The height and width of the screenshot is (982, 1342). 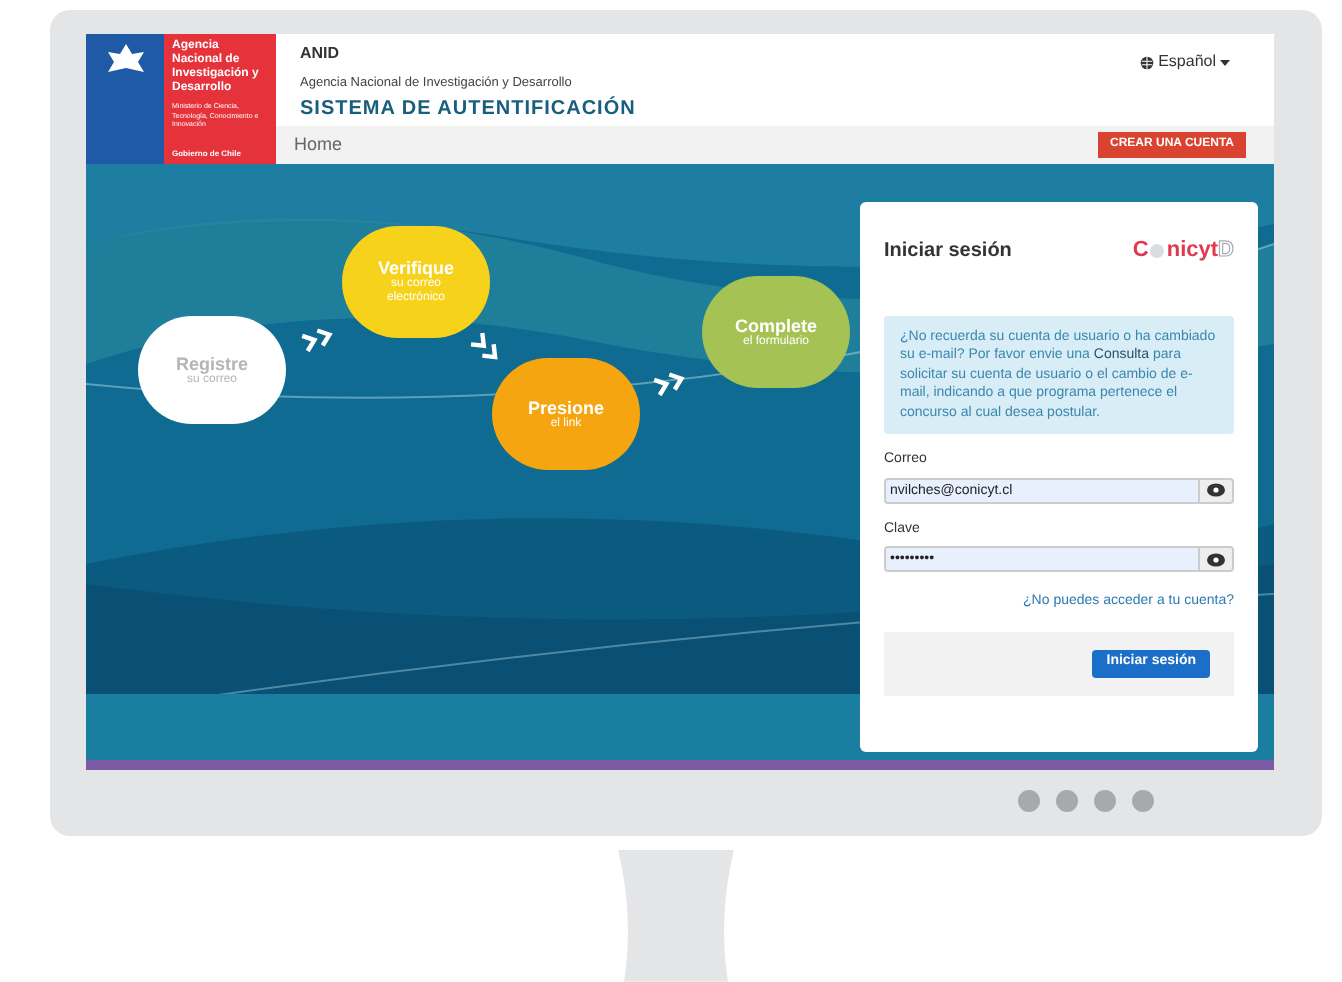 What do you see at coordinates (676, 916) in the screenshot?
I see `monitor-stand` at bounding box center [676, 916].